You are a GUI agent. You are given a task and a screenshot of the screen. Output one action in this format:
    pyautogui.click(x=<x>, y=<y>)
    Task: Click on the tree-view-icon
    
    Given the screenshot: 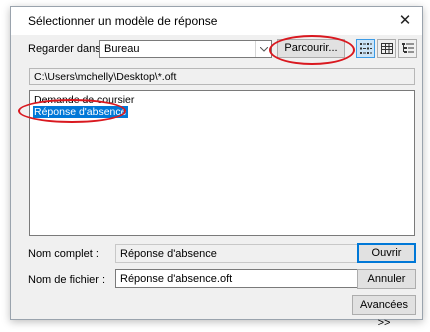 What is the action you would take?
    pyautogui.click(x=407, y=48)
    